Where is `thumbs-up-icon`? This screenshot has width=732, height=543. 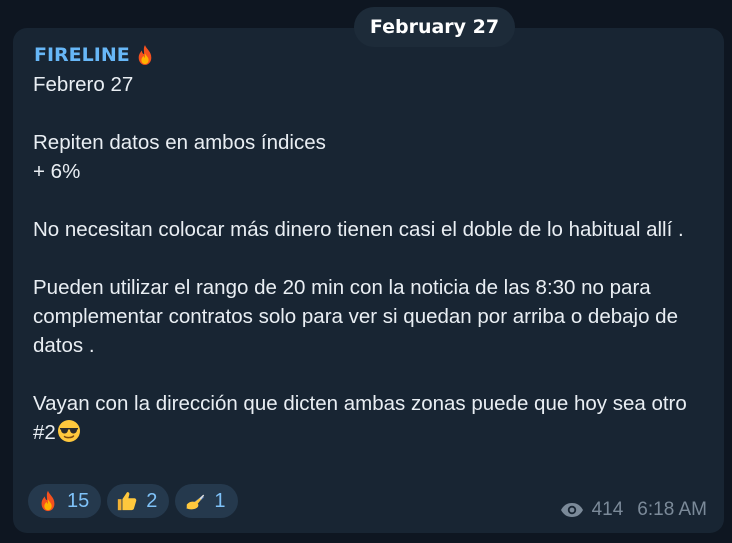 thumbs-up-icon is located at coordinates (127, 501).